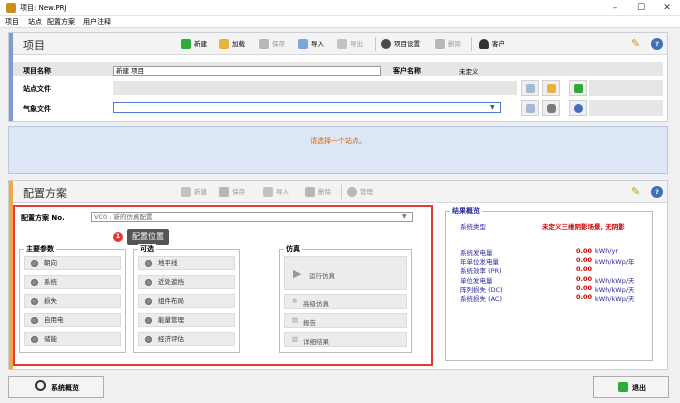 This screenshot has height=403, width=680. I want to click on menu-bar: 项目 站点 配置方案 用户注释, so click(340, 22).